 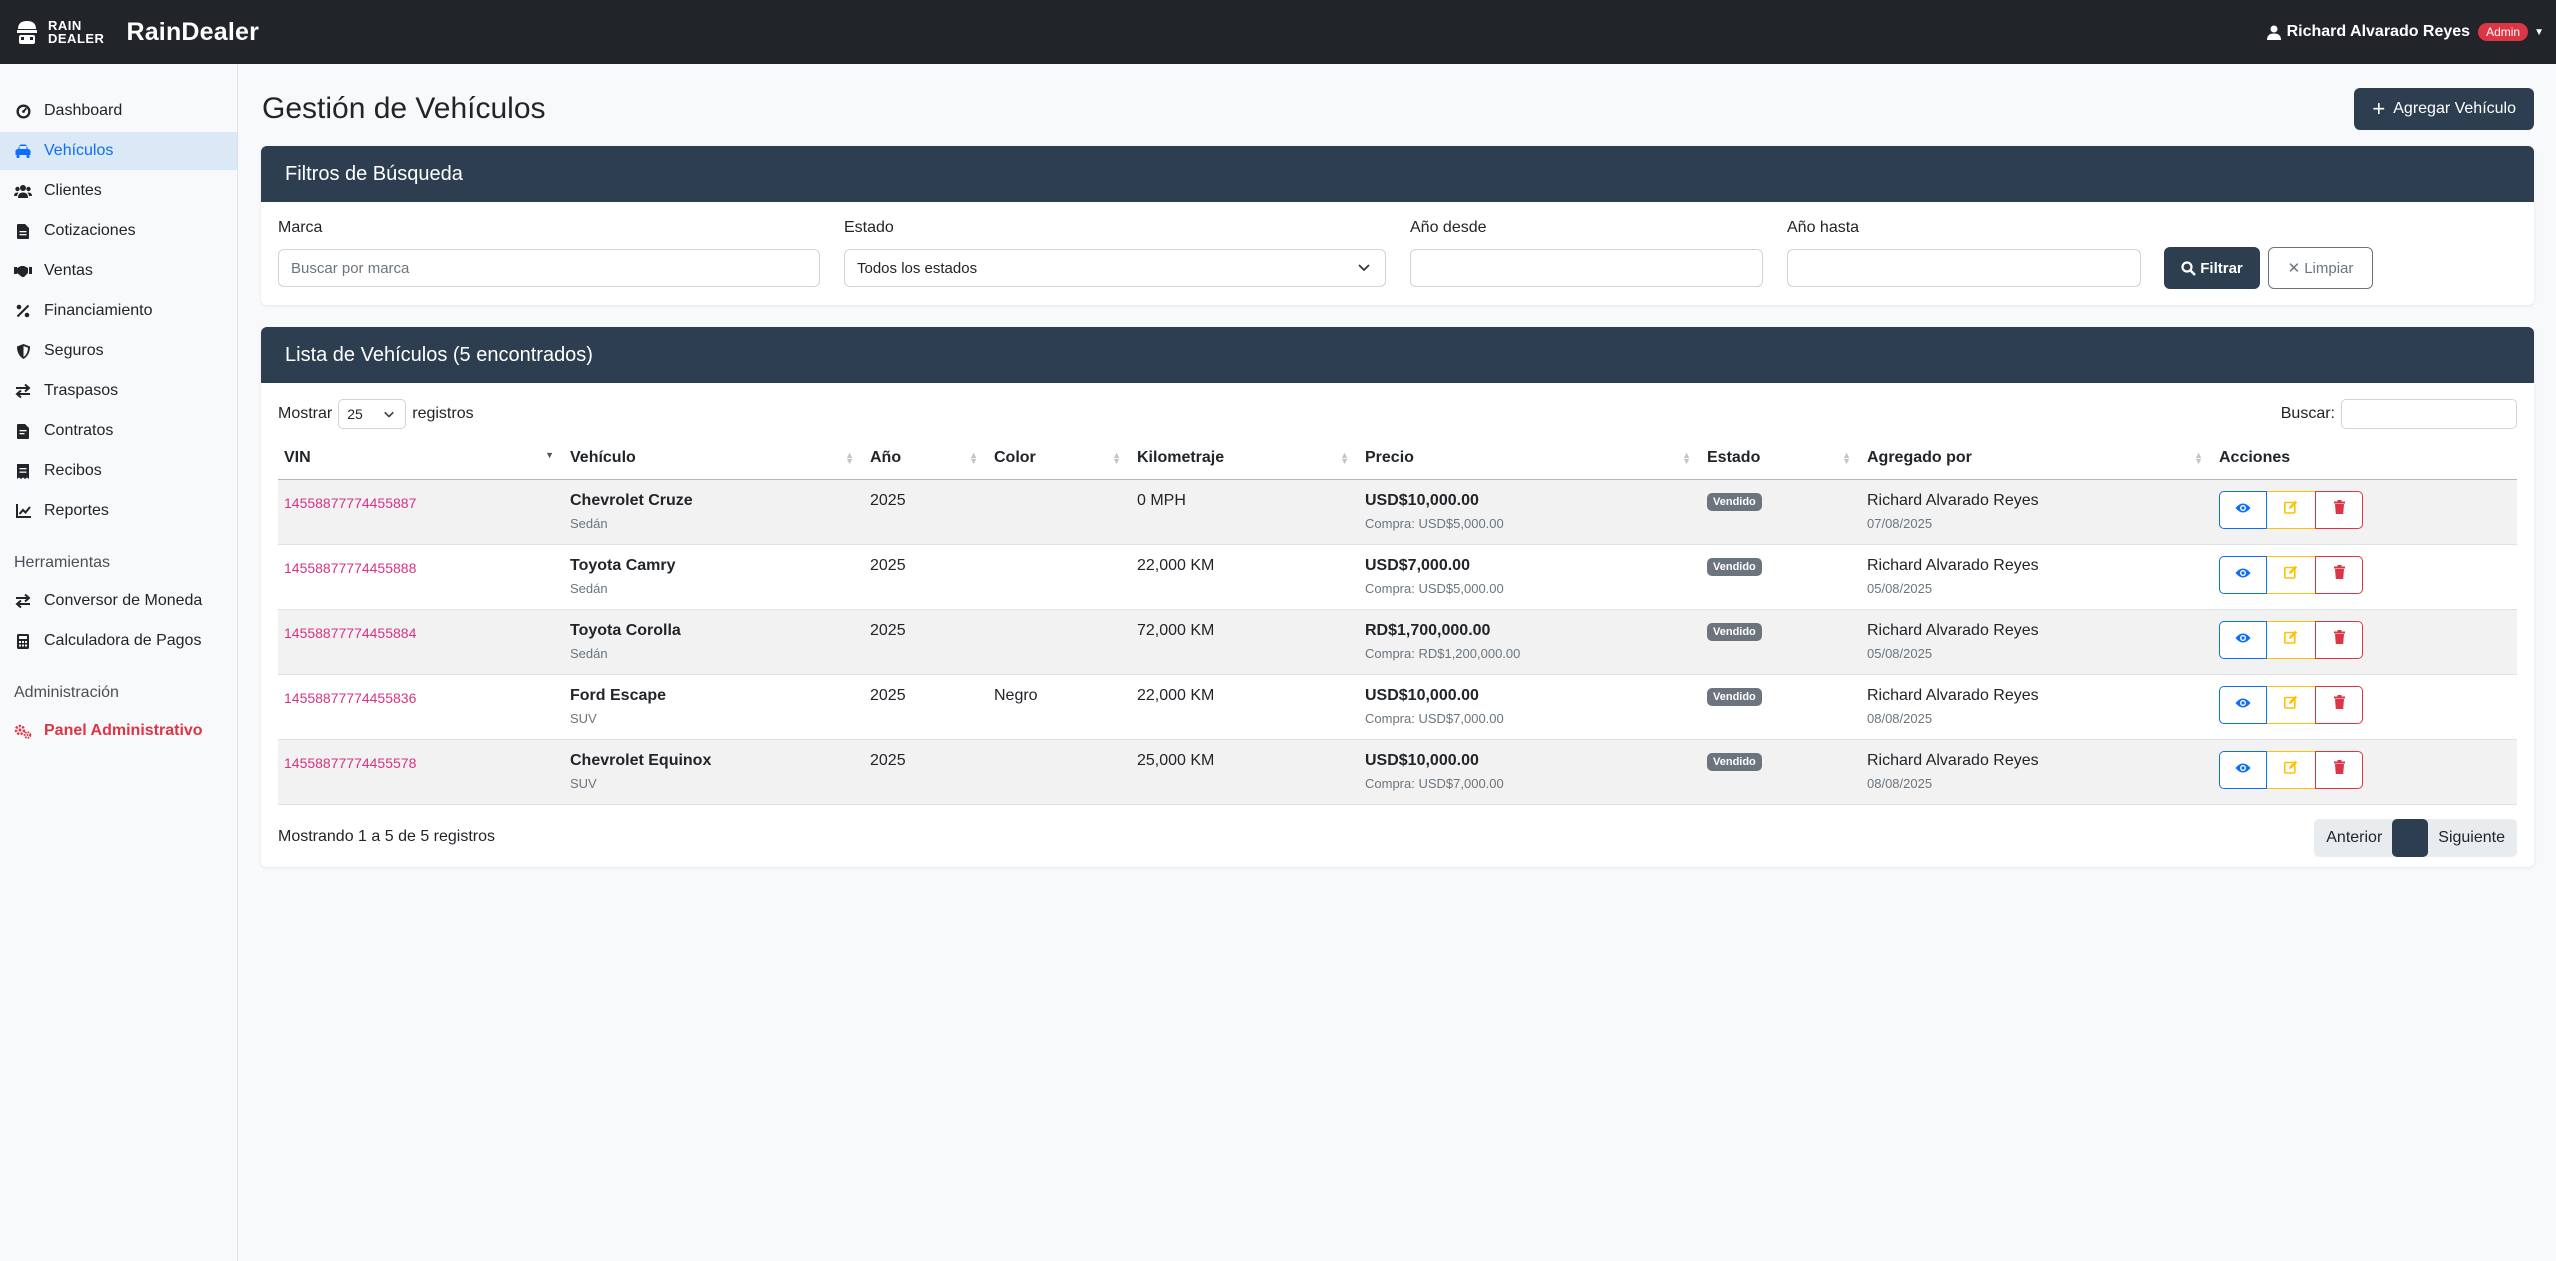 I want to click on row-actions, so click(x=2368, y=769).